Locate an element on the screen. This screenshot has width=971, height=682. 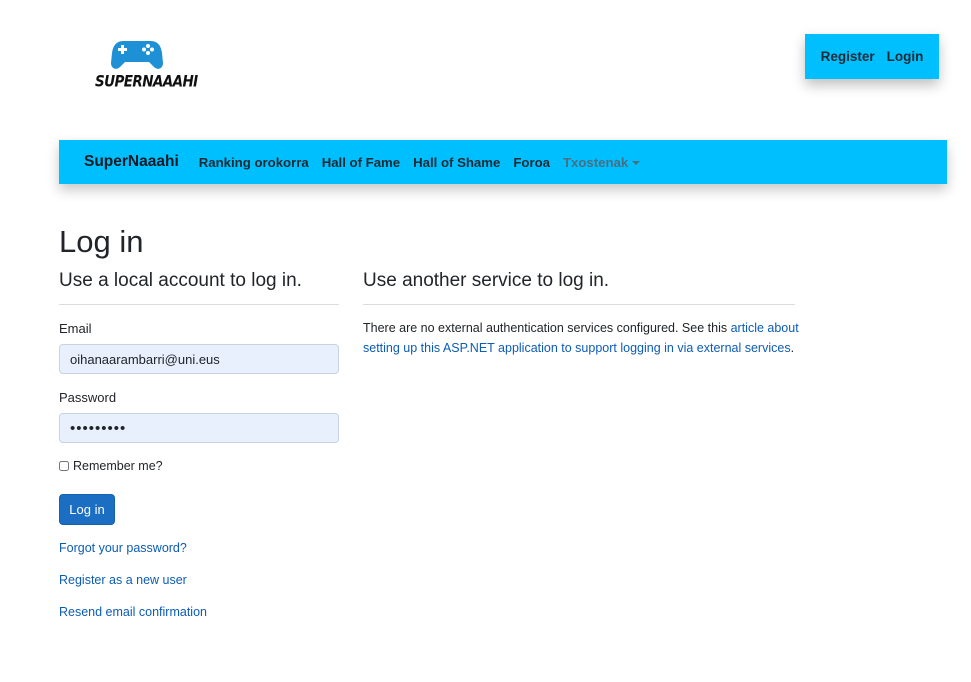
email-label: Email is located at coordinates (75, 328).